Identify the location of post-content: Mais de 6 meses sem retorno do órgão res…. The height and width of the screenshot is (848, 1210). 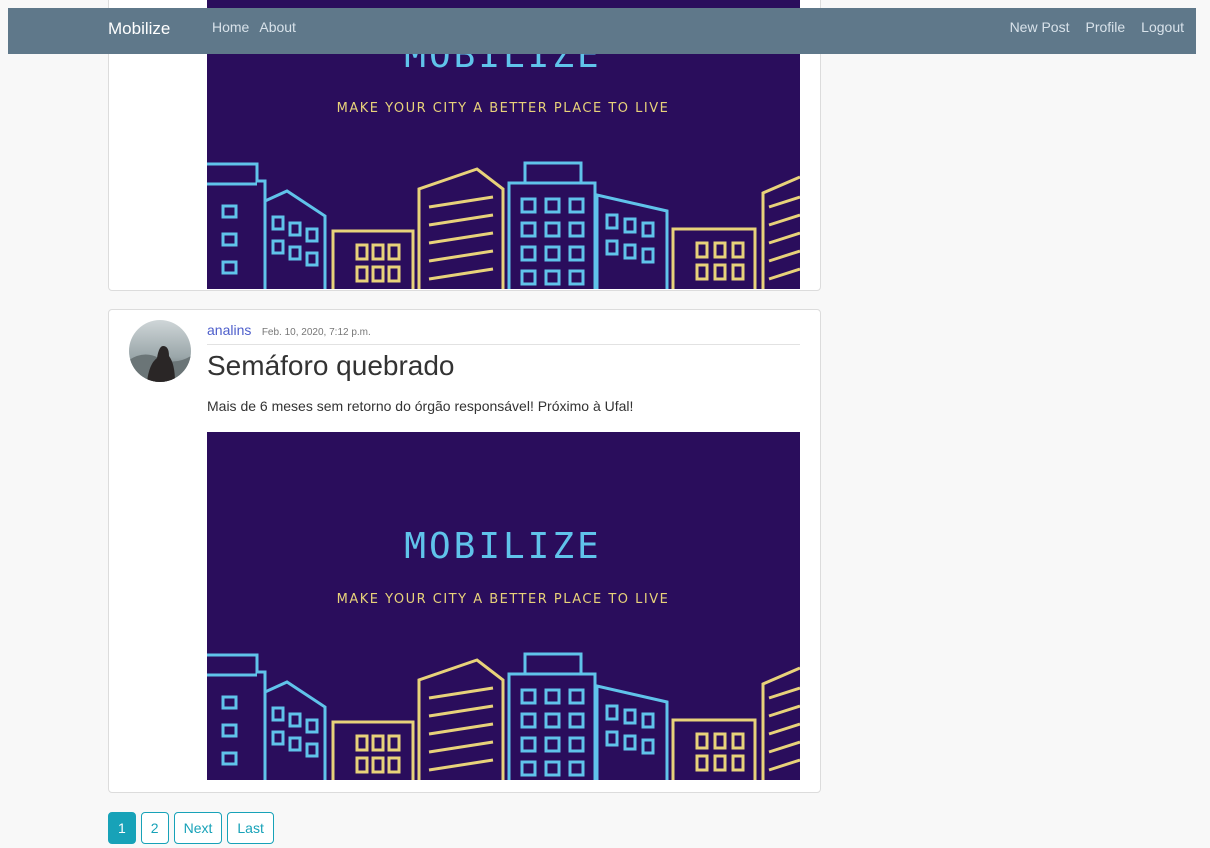
(420, 406).